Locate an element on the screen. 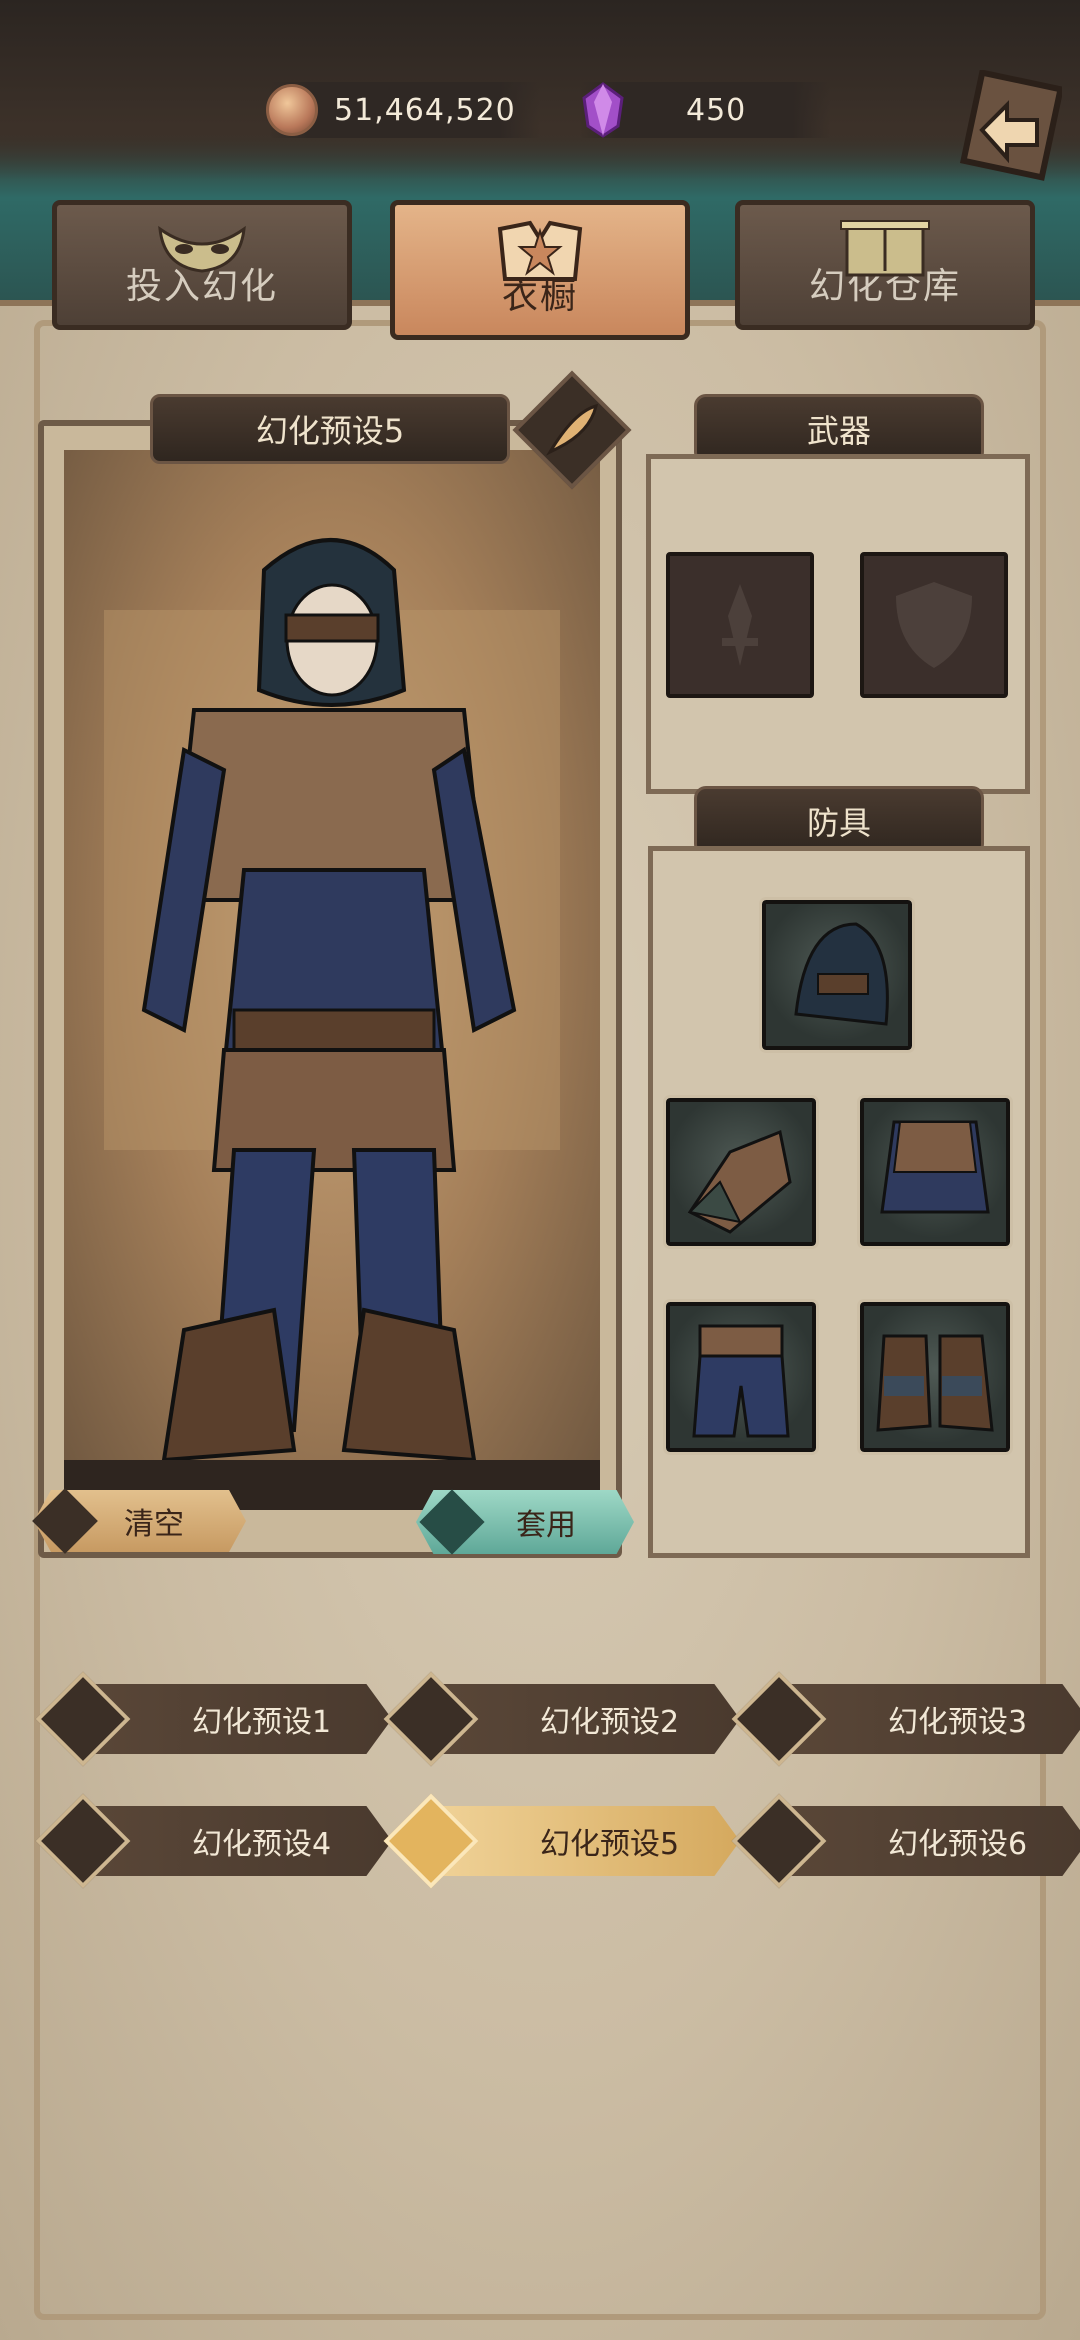  armor-slot-pants is located at coordinates (741, 1377).